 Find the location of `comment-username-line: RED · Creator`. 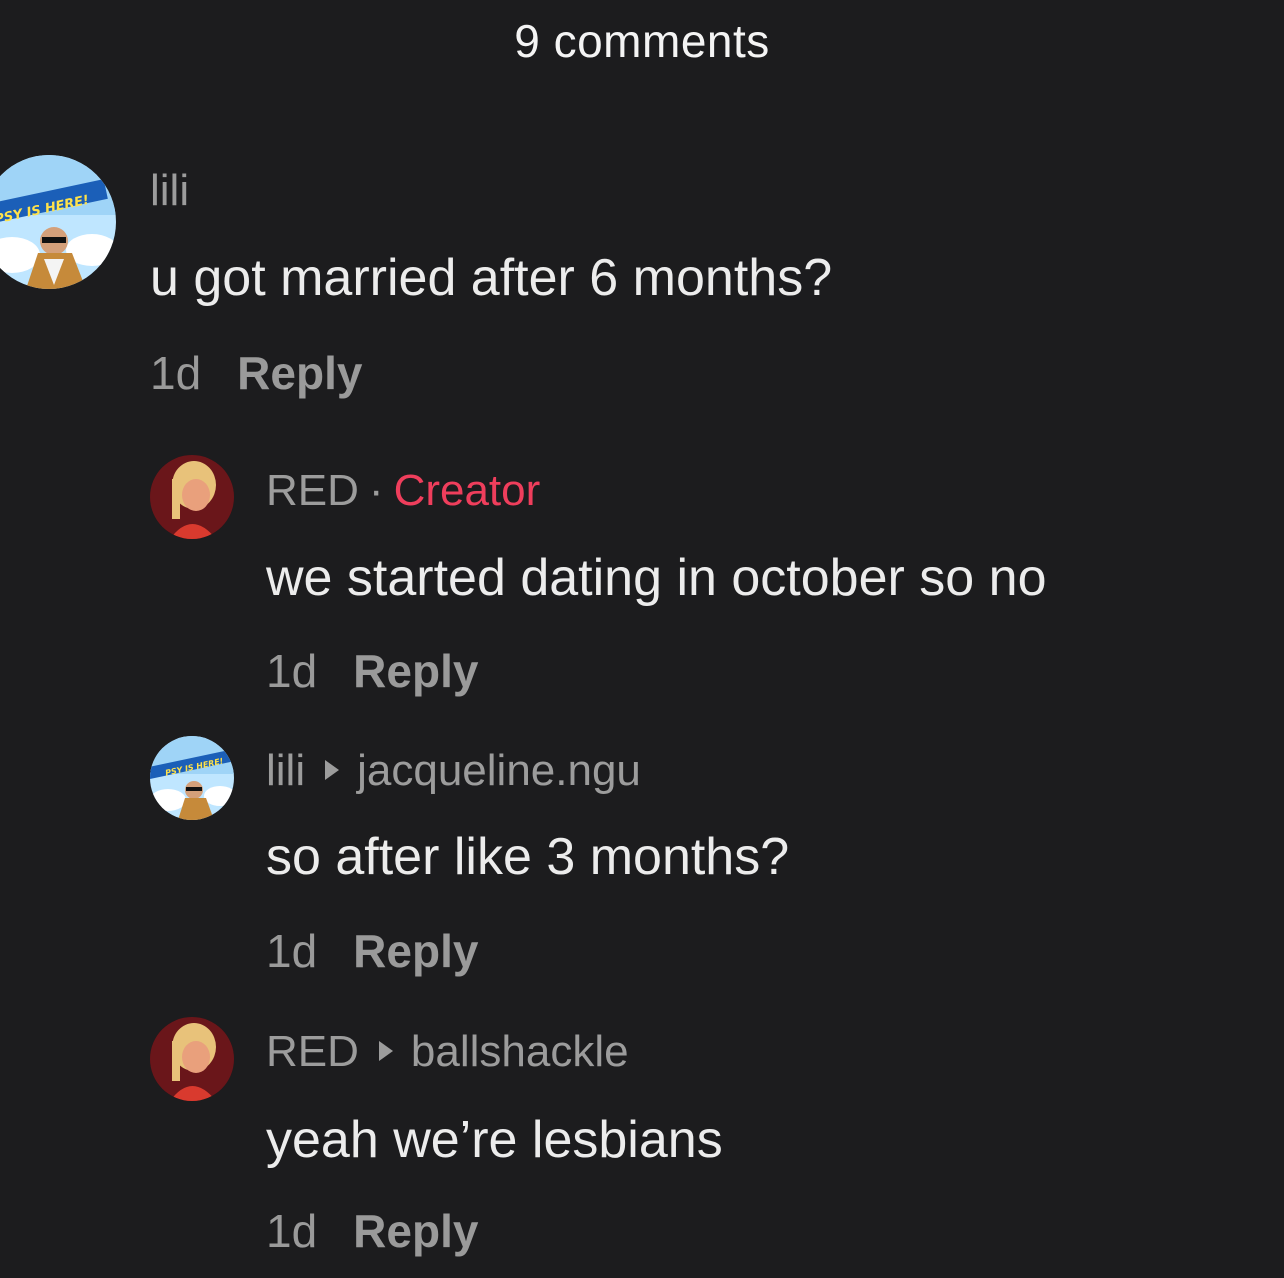

comment-username-line: RED · Creator is located at coordinates (403, 491).